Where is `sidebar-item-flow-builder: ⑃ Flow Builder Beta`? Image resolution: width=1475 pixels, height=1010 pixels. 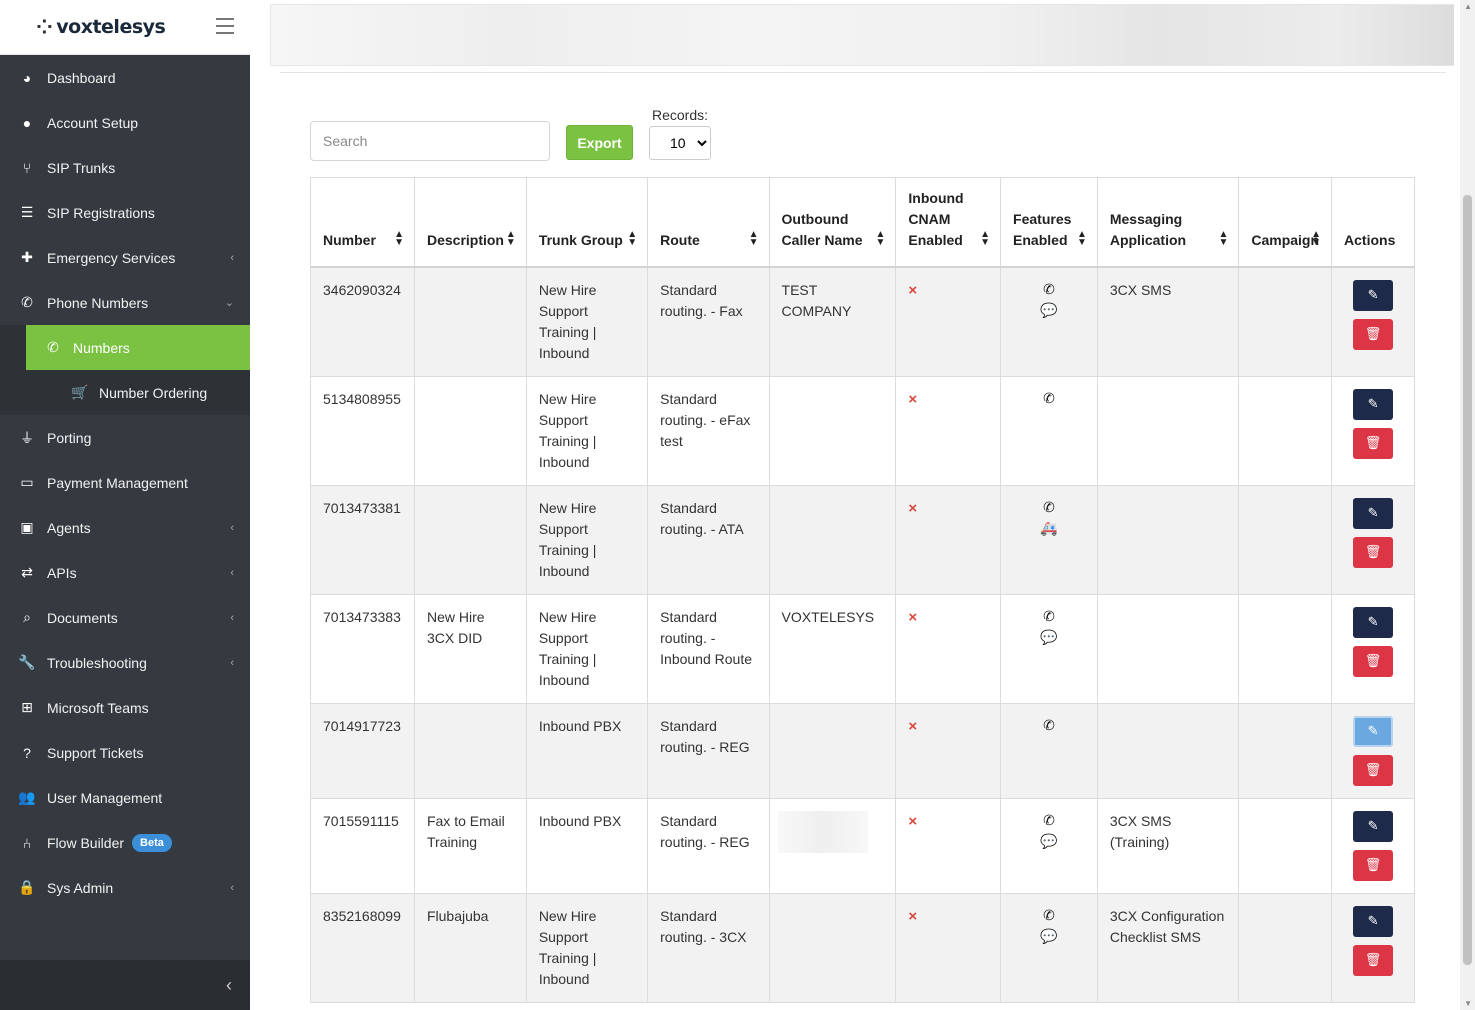 sidebar-item-flow-builder: ⑃ Flow Builder Beta is located at coordinates (125, 842).